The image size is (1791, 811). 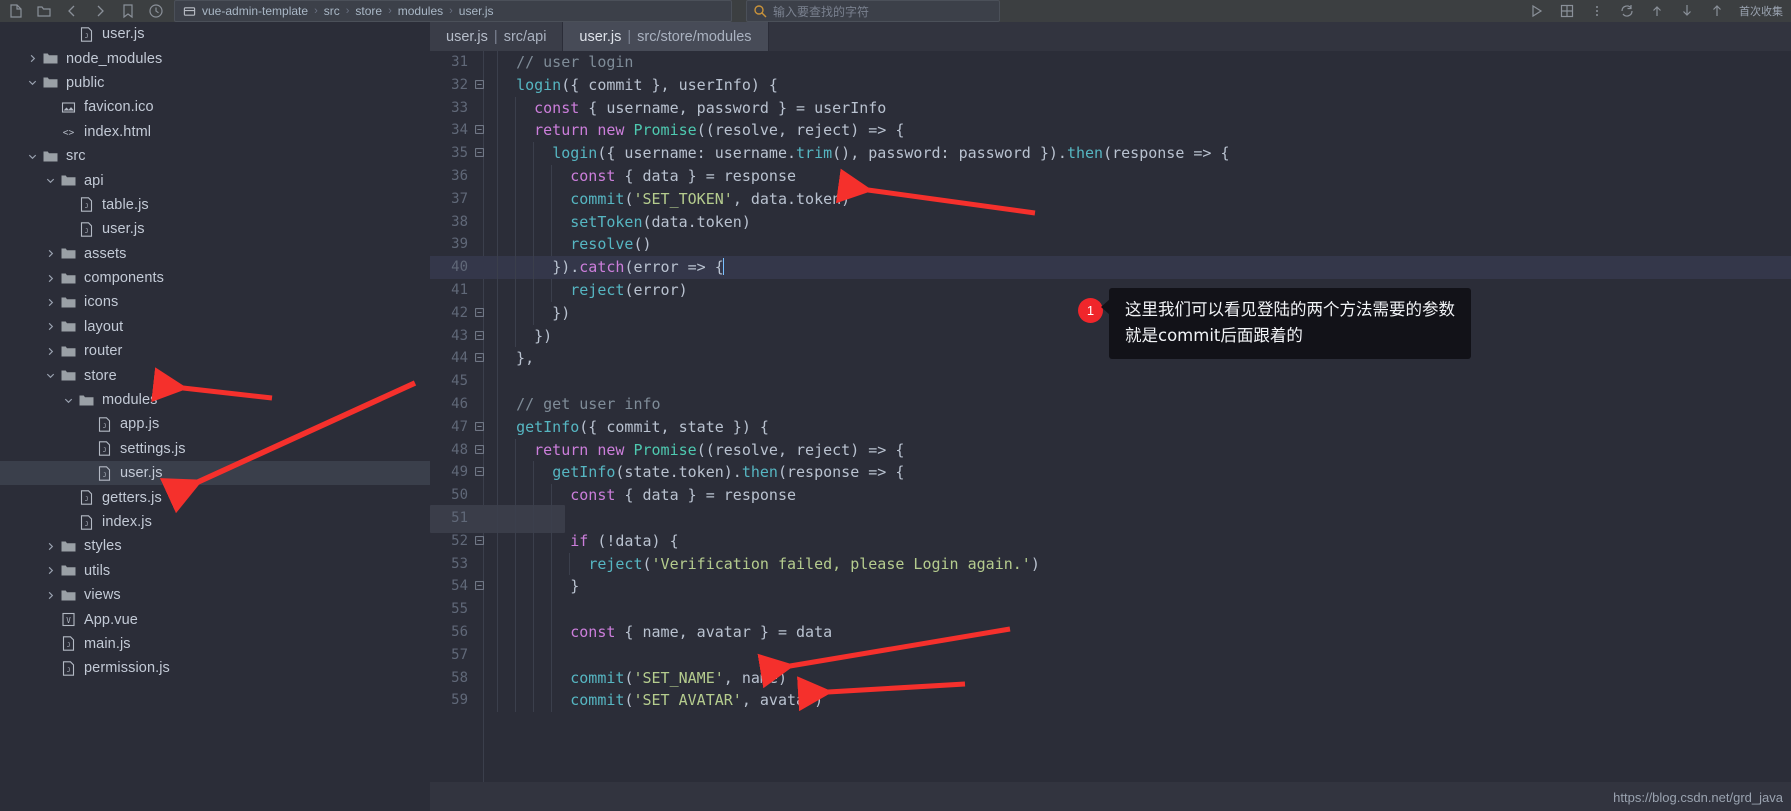 What do you see at coordinates (215, 302) in the screenshot?
I see `tree-item-icons: icons` at bounding box center [215, 302].